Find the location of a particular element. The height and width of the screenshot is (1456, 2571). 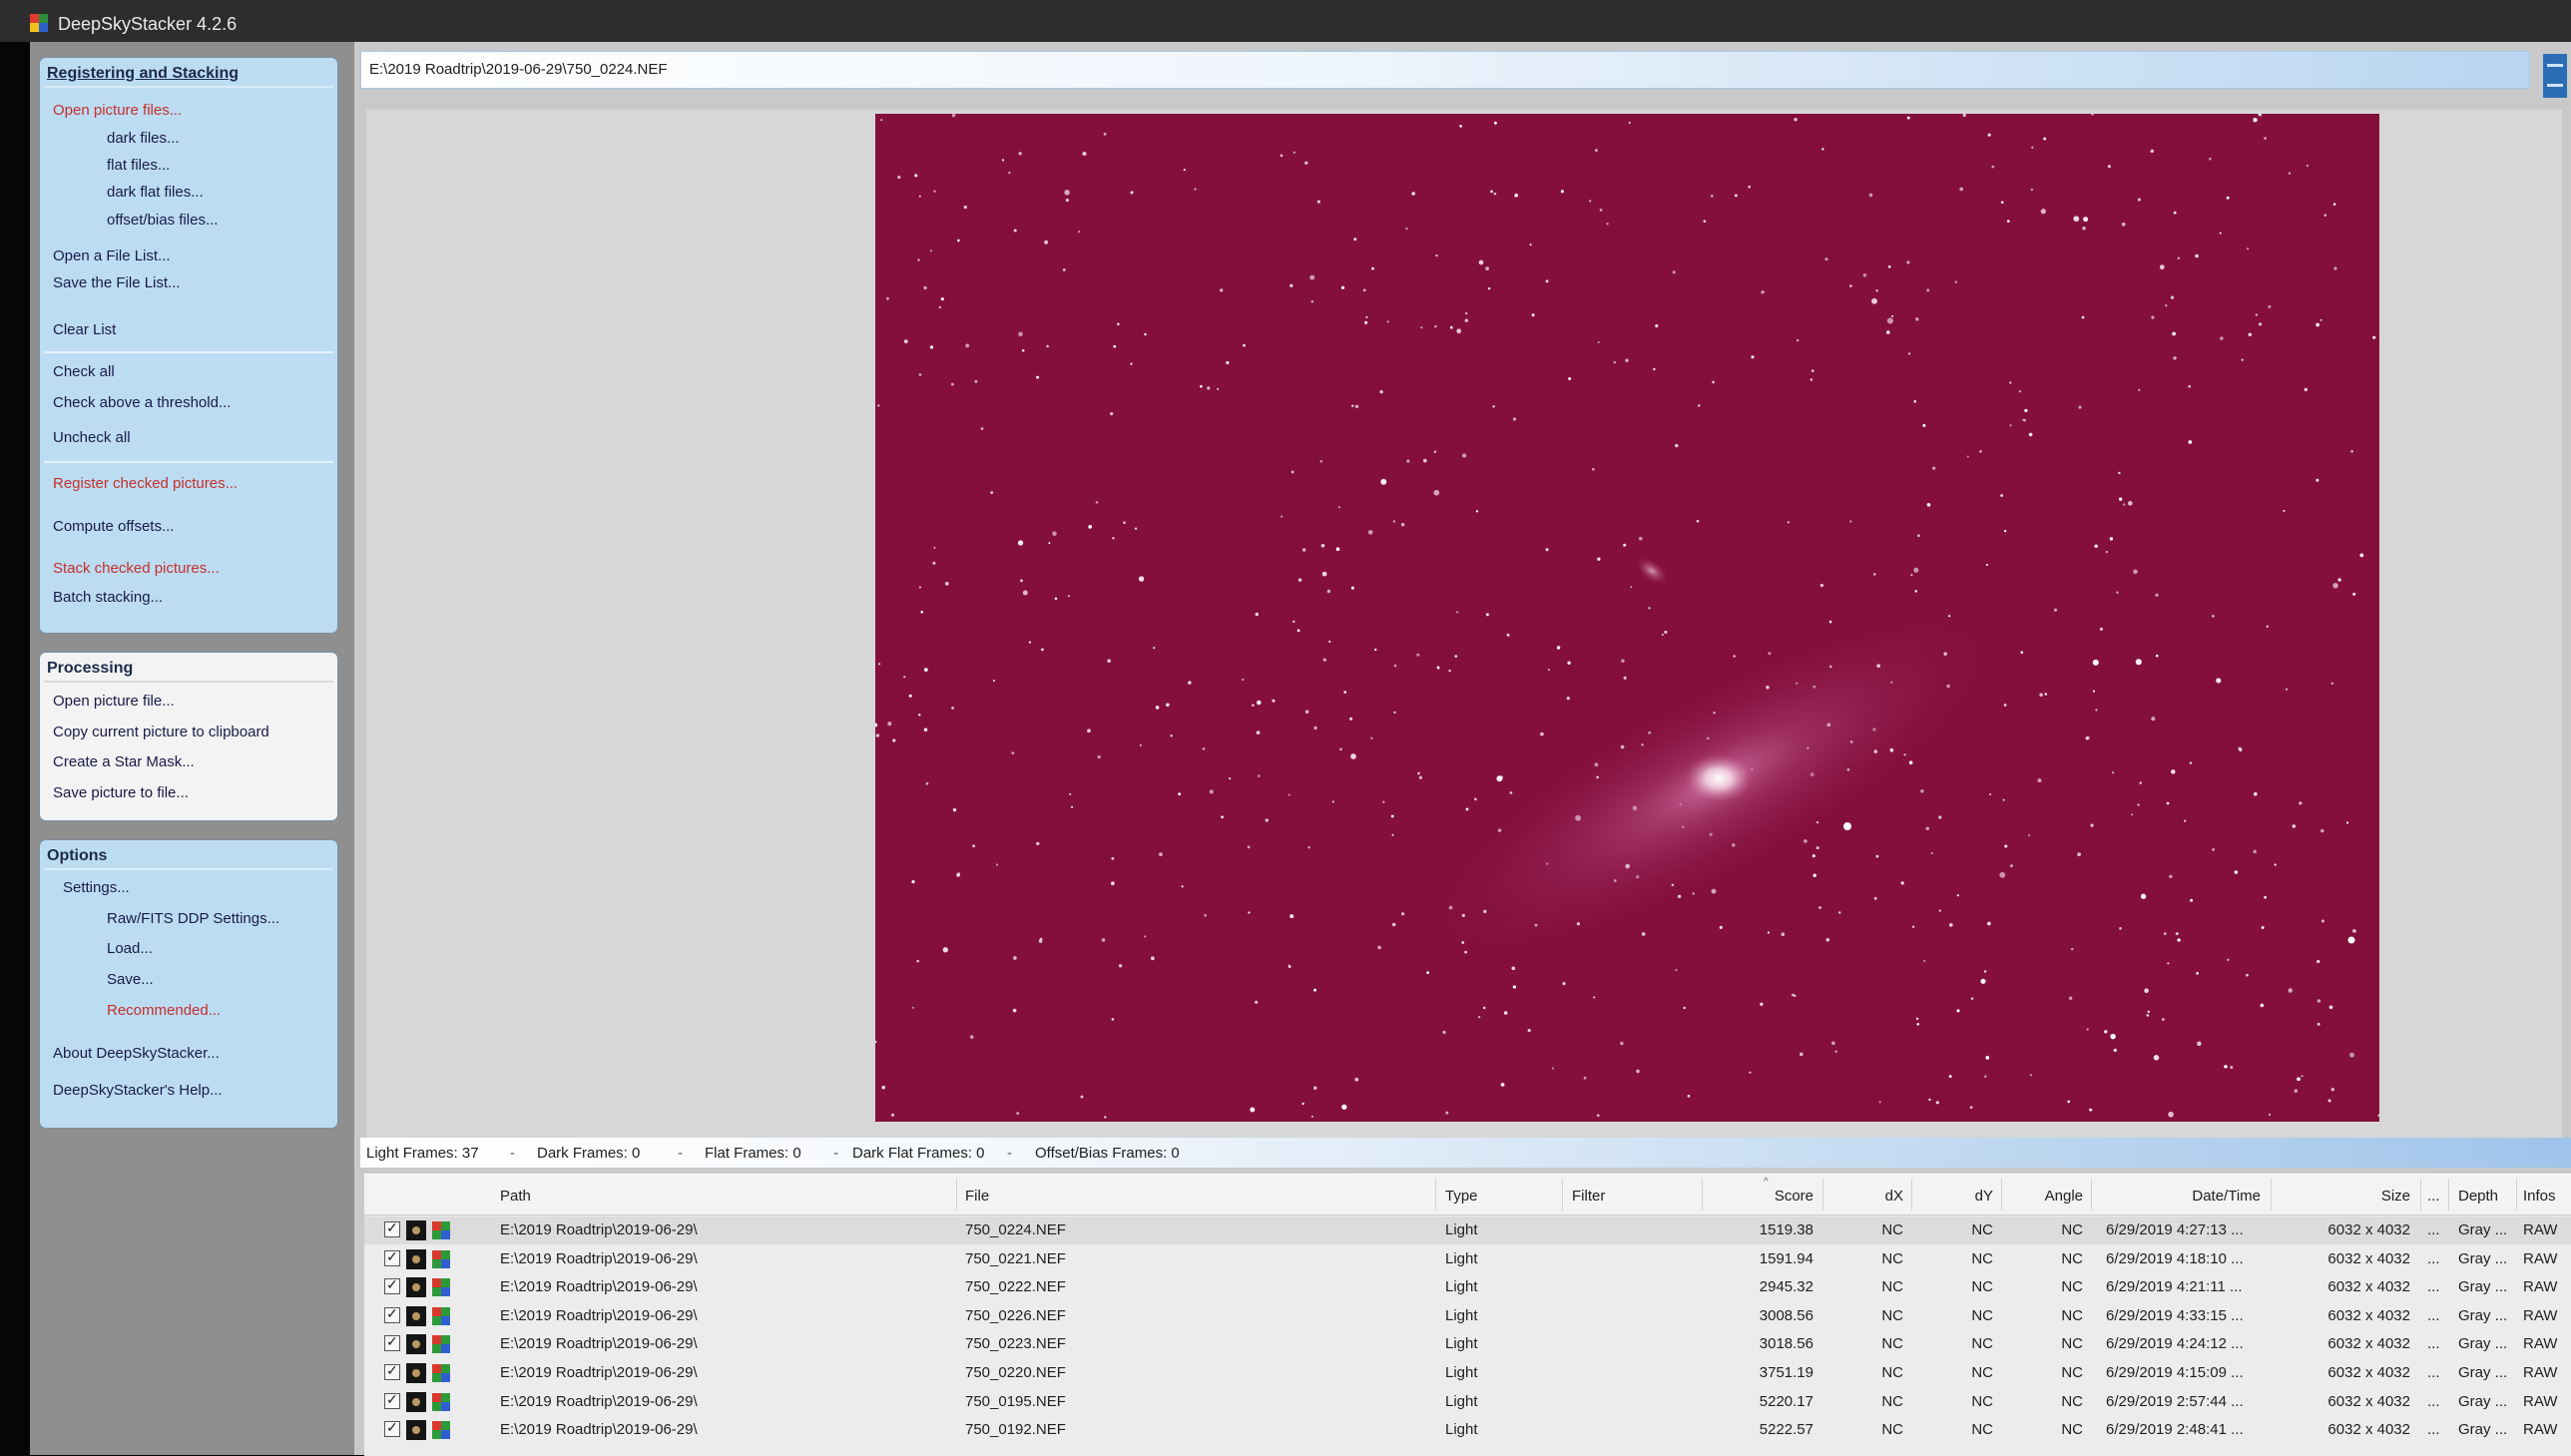

tab-offset-bias-frames: Offset/Bias Frames: 0 is located at coordinates (1107, 1153).